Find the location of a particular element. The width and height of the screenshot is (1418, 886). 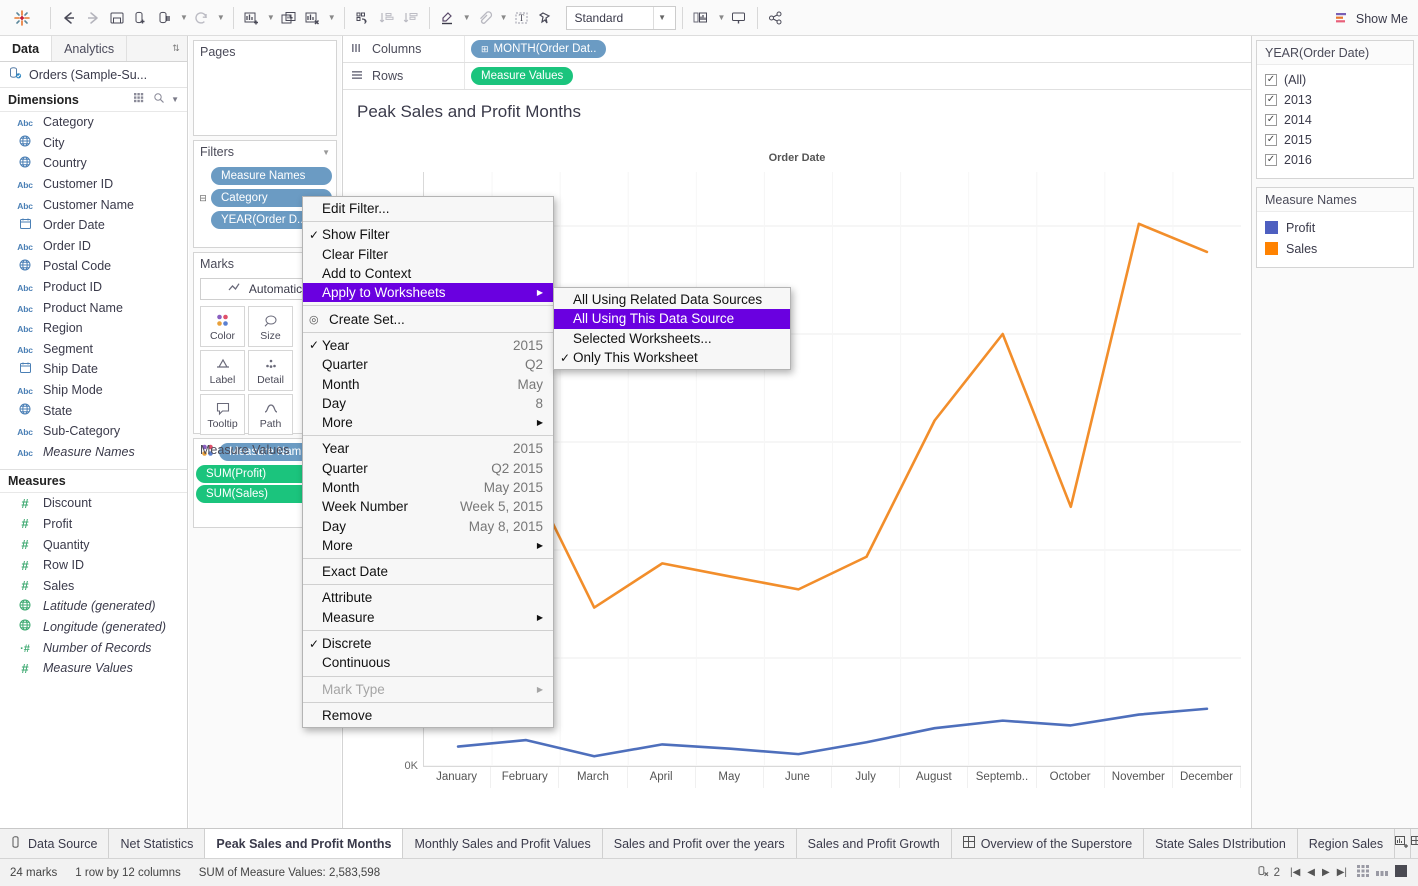

menu-item: Attribute is located at coordinates (428, 597).